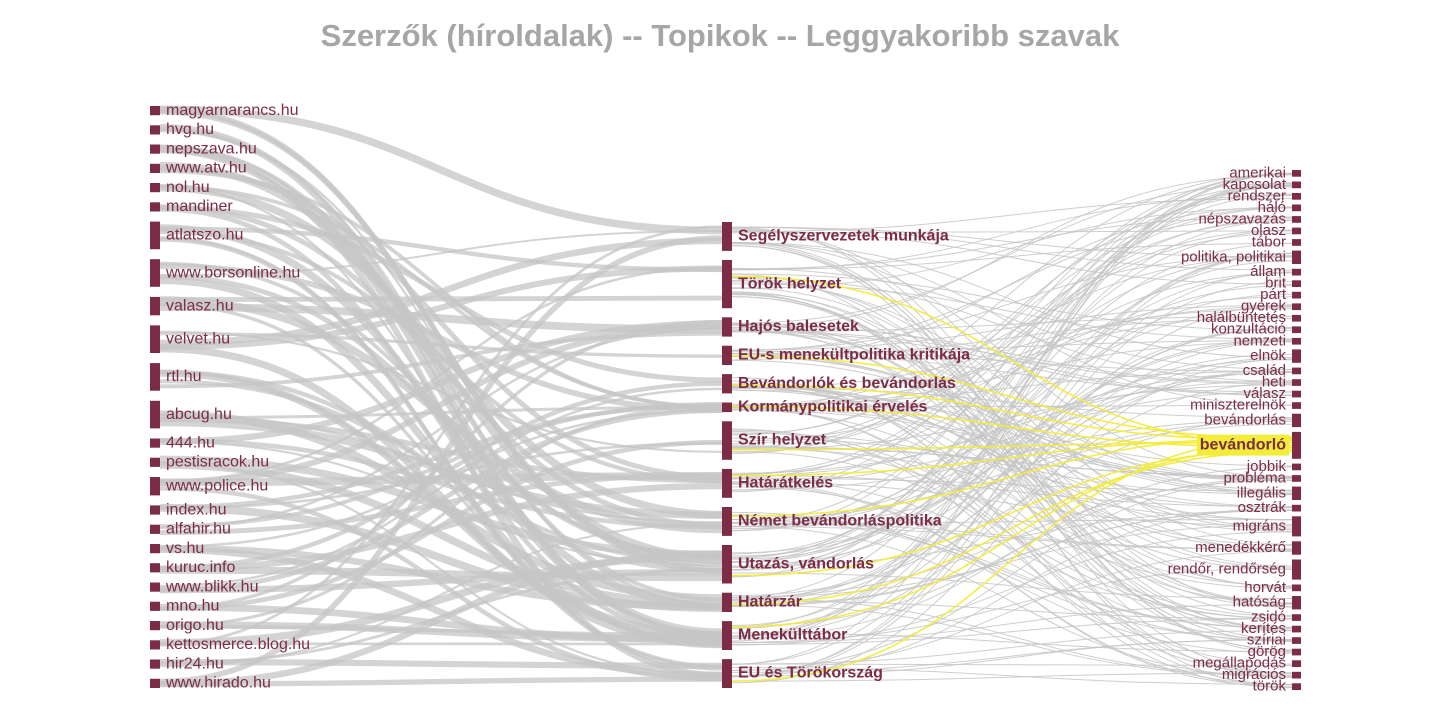 This screenshot has width=1440, height=718. I want to click on src-label-nol-hu: nol.hu, so click(188, 187).